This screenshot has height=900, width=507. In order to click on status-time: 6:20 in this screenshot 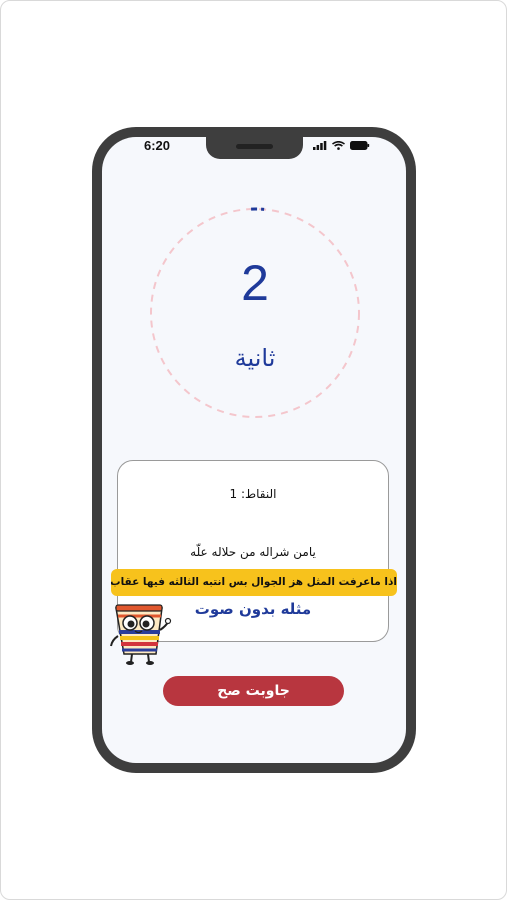, I will do `click(157, 145)`.